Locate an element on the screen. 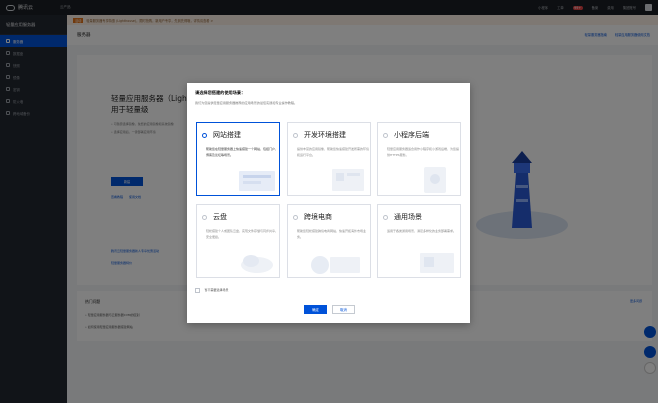 The height and width of the screenshot is (403, 658). confirm-button: 确定 is located at coordinates (315, 309).